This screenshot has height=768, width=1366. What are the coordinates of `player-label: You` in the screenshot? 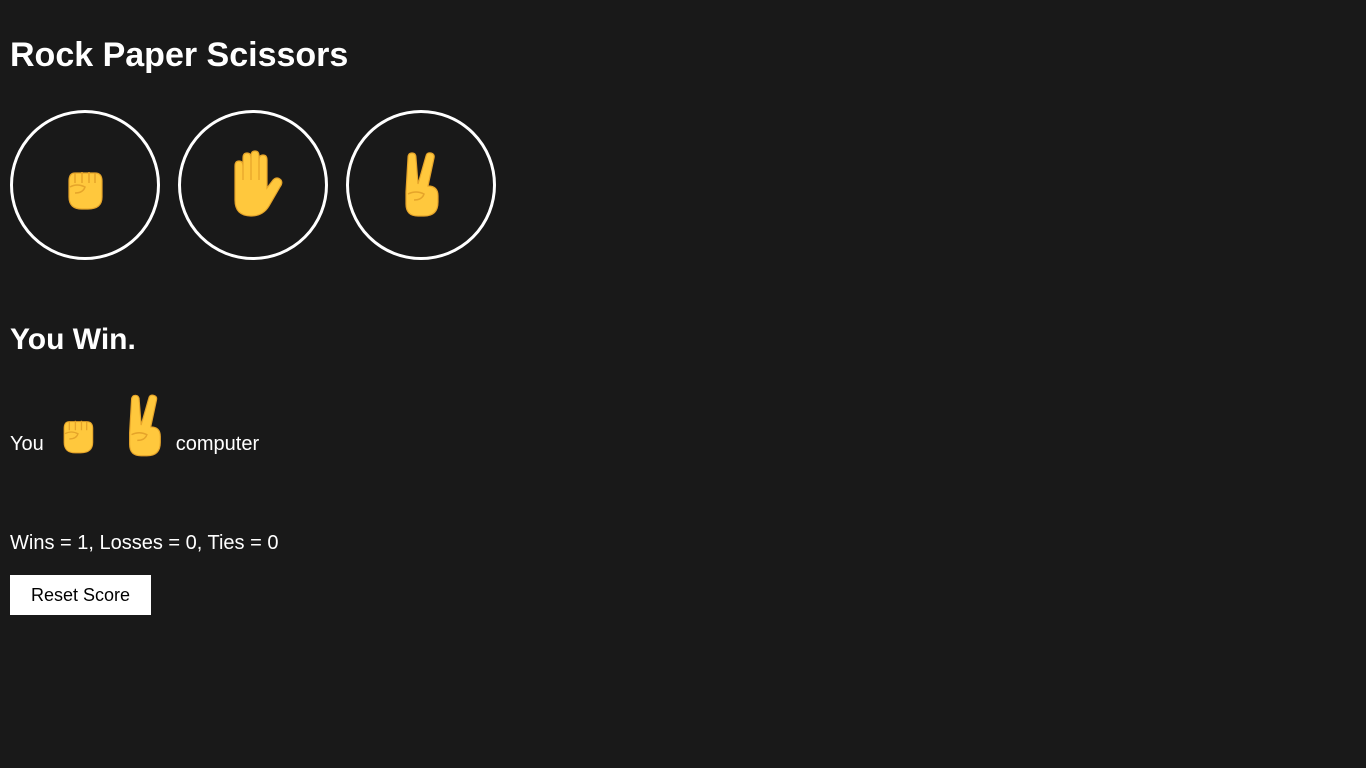 It's located at (27, 444).